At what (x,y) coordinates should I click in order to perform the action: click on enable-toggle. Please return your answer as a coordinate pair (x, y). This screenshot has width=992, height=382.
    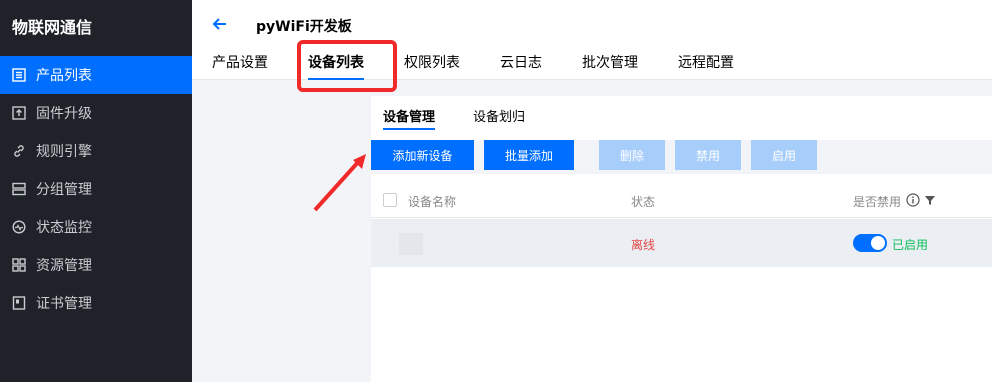
    Looking at the image, I should click on (870, 243).